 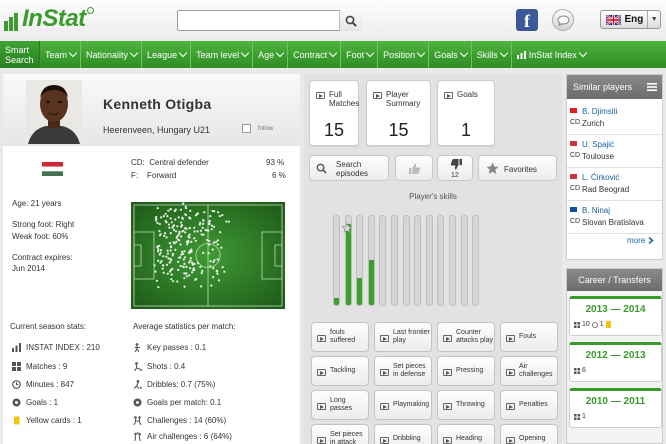 I want to click on similar-player-name: U. Spajić, so click(x=598, y=144).